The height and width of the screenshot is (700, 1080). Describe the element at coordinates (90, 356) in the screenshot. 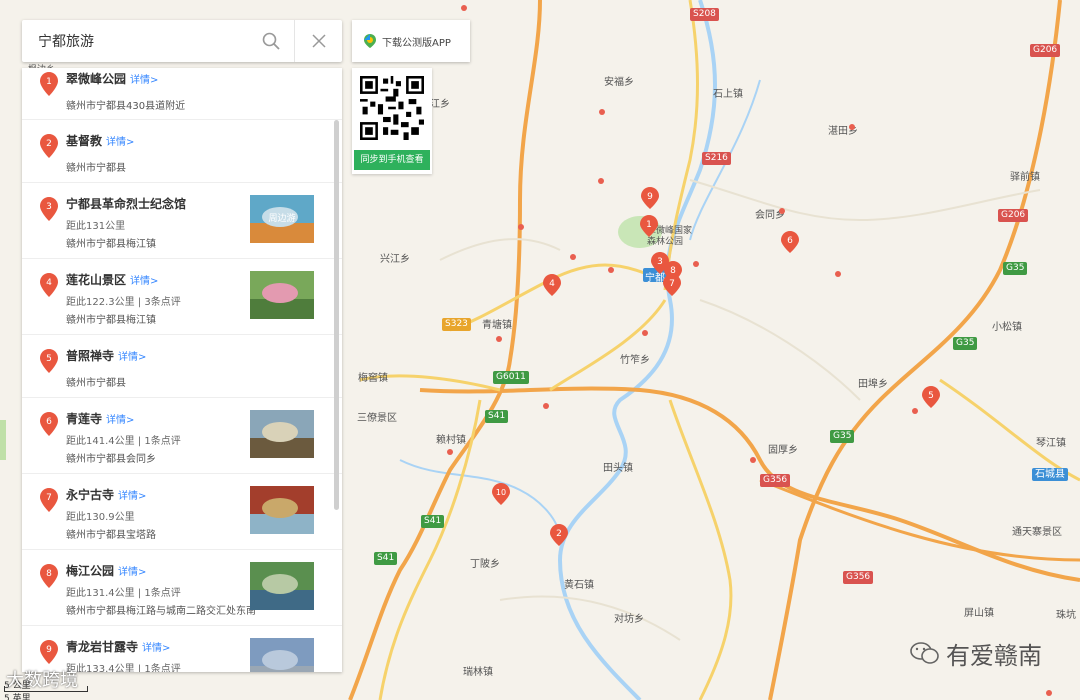

I see `result-title-text: 普照禅寺` at that location.